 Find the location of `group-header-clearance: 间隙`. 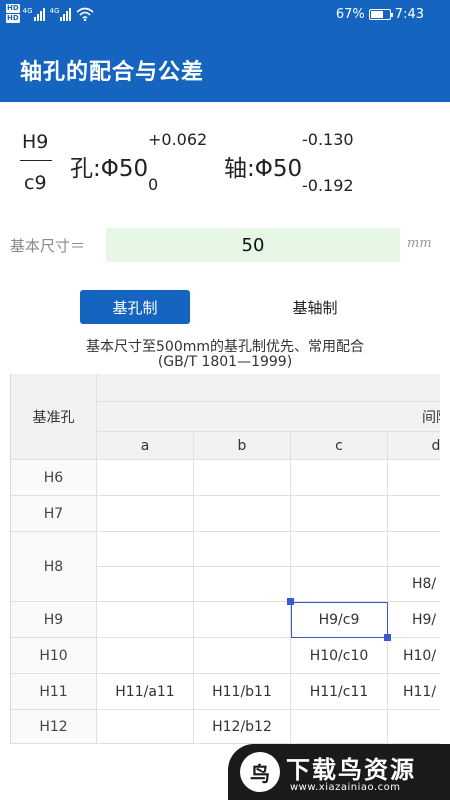

group-header-clearance: 间隙 is located at coordinates (268, 417).